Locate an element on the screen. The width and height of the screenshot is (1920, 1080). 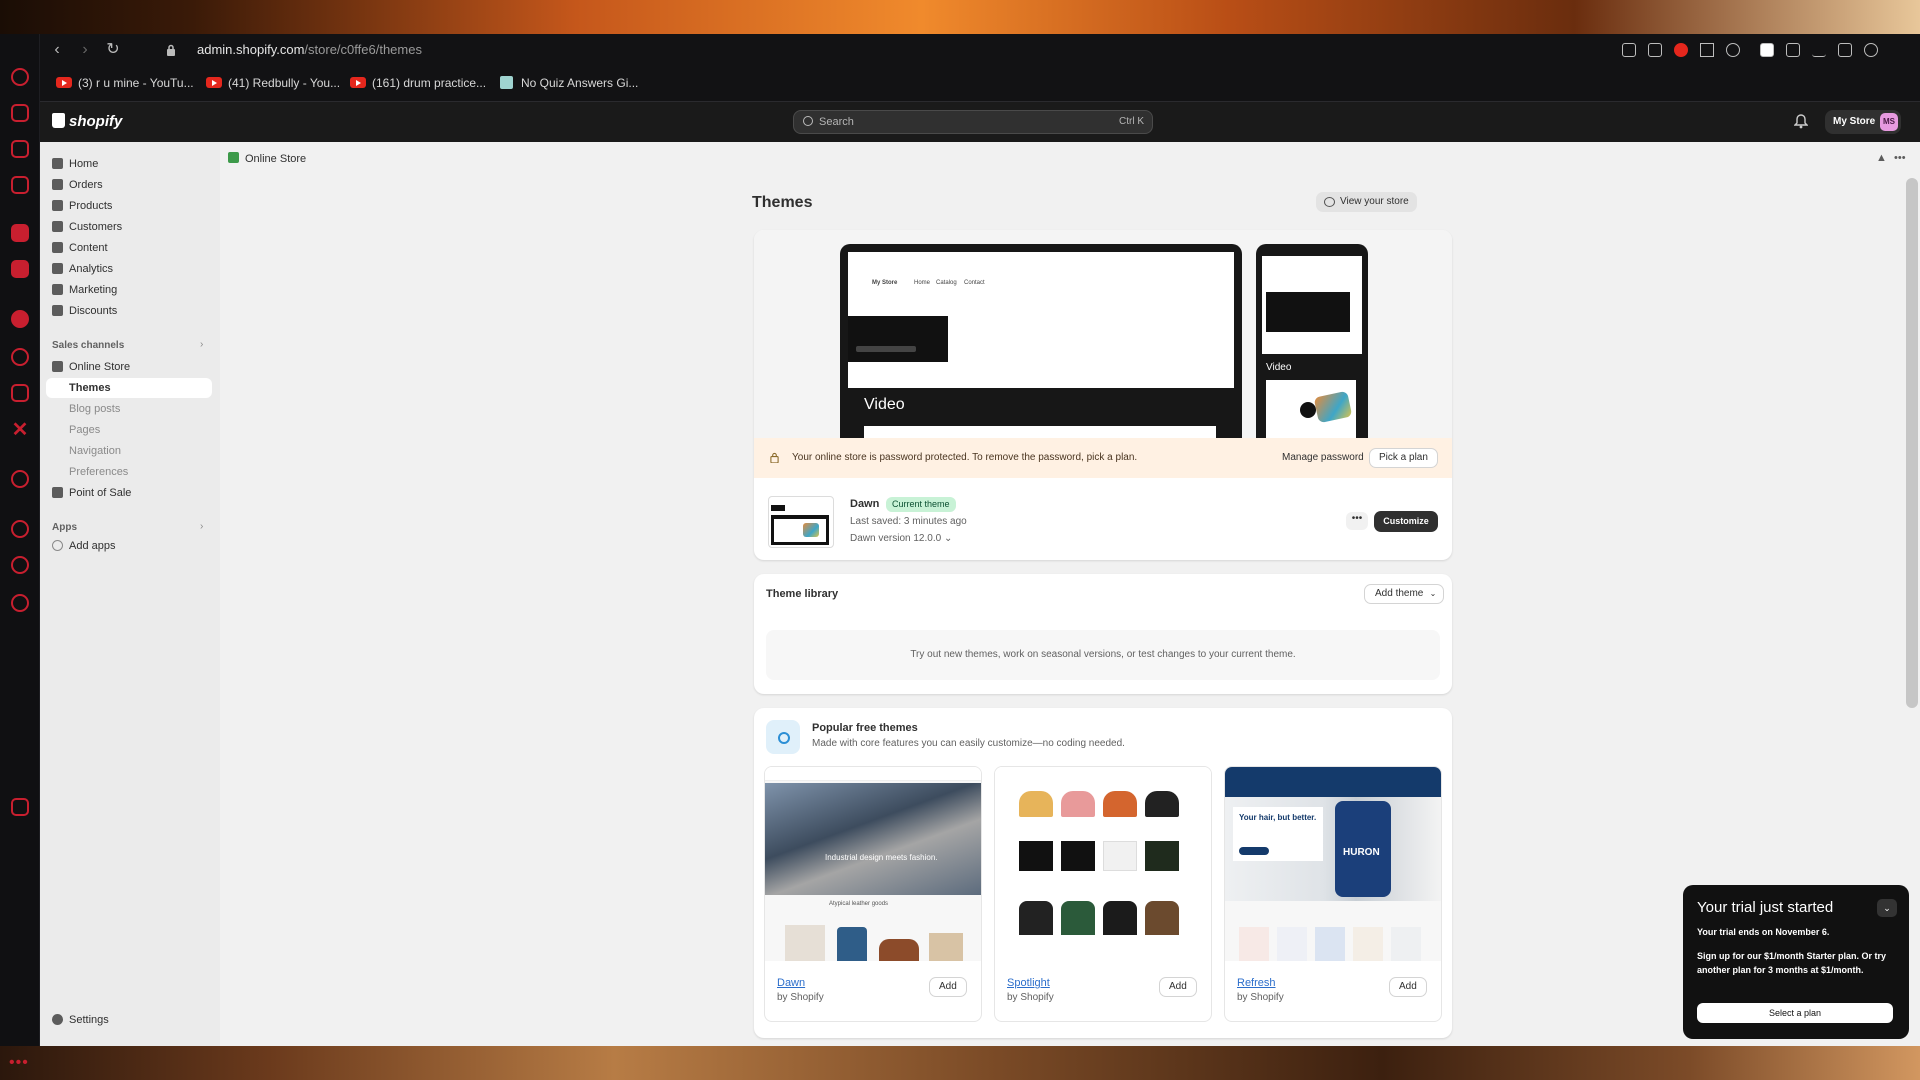
sidebar-item-analytics: Analytics is located at coordinates (129, 269).